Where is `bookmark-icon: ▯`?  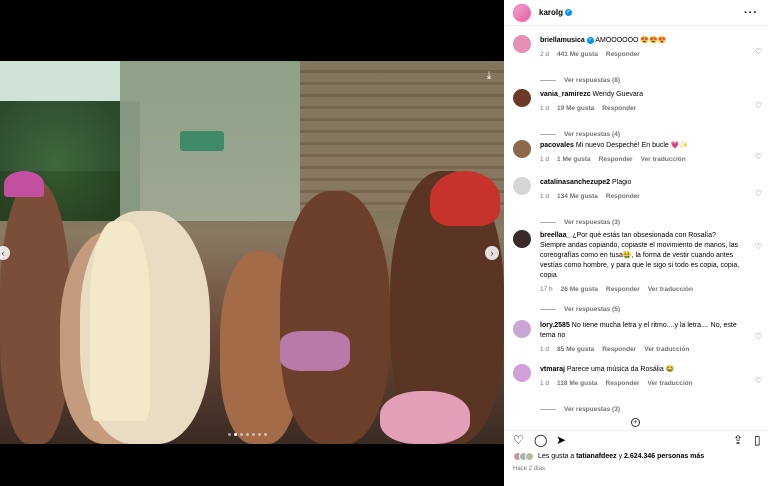
bookmark-icon: ▯ is located at coordinates (757, 440).